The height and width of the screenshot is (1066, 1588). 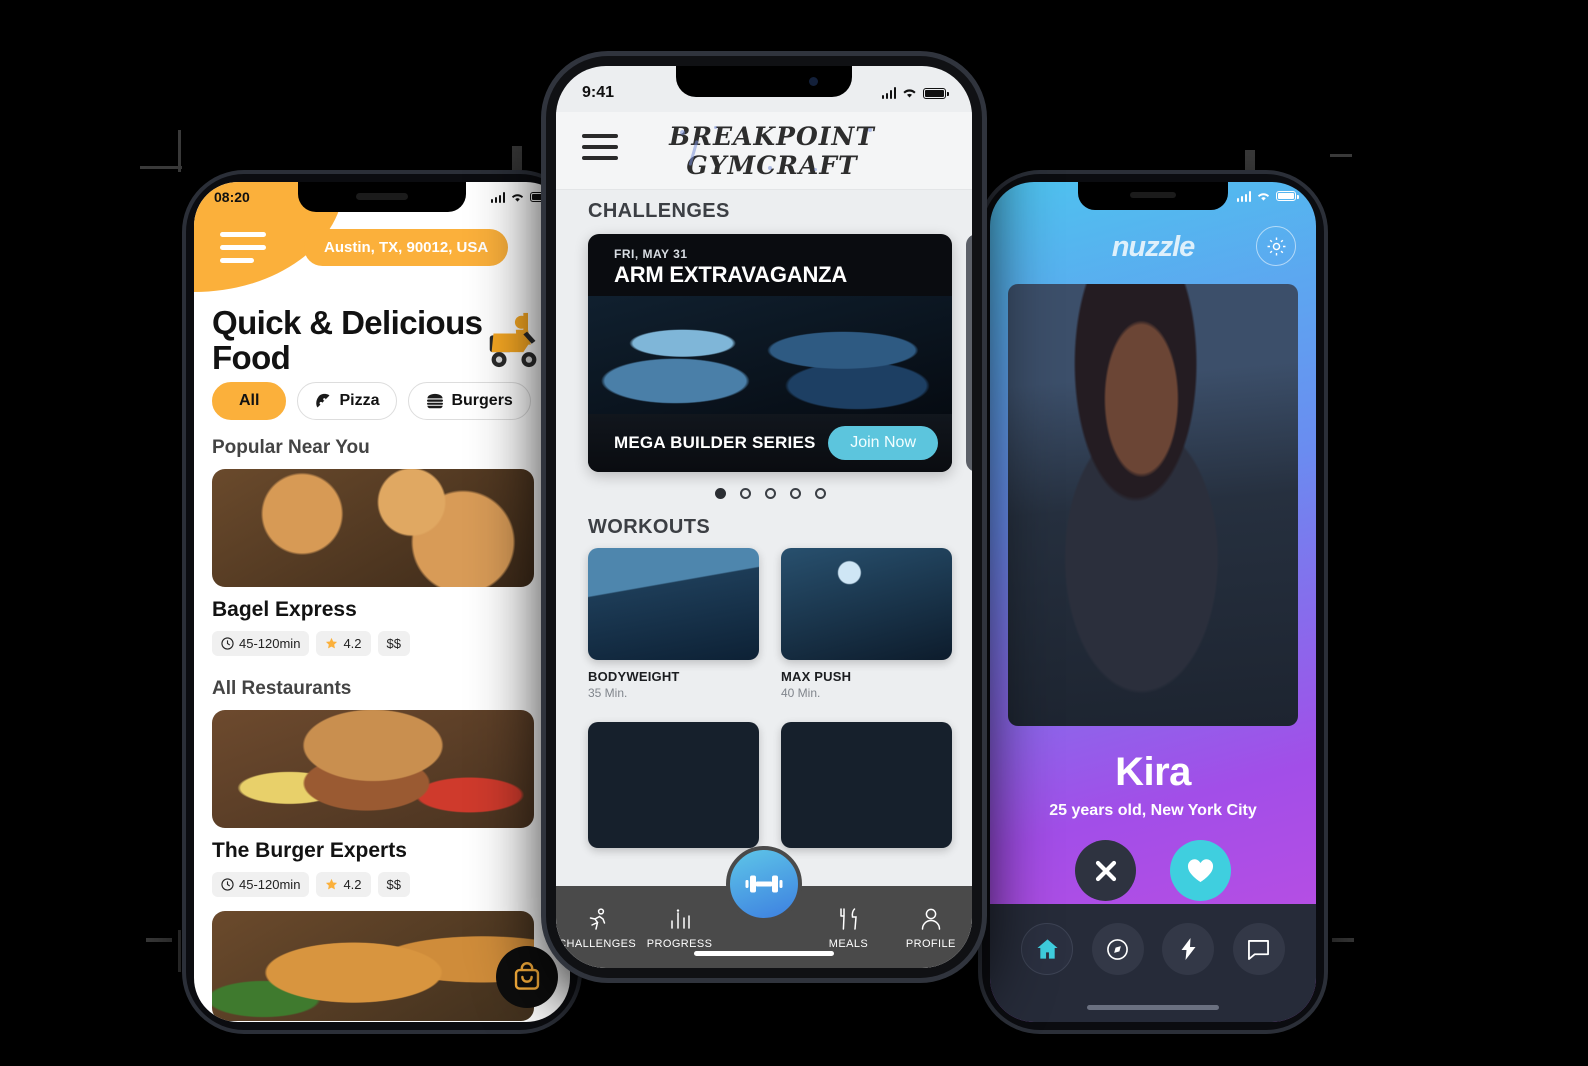 I want to click on workout-duration: 35 Min., so click(x=608, y=693).